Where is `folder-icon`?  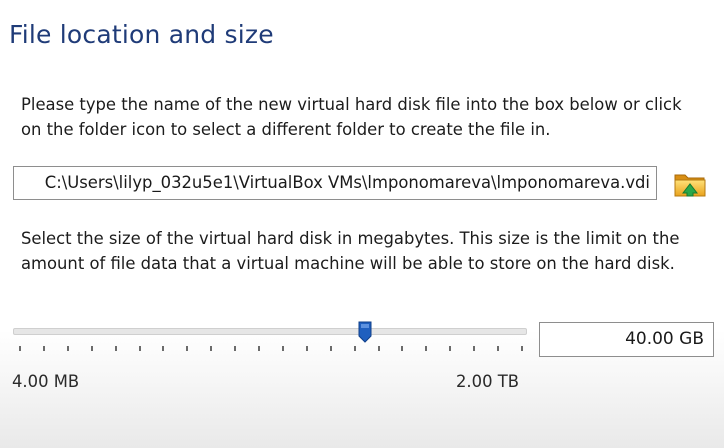
folder-icon is located at coordinates (690, 185).